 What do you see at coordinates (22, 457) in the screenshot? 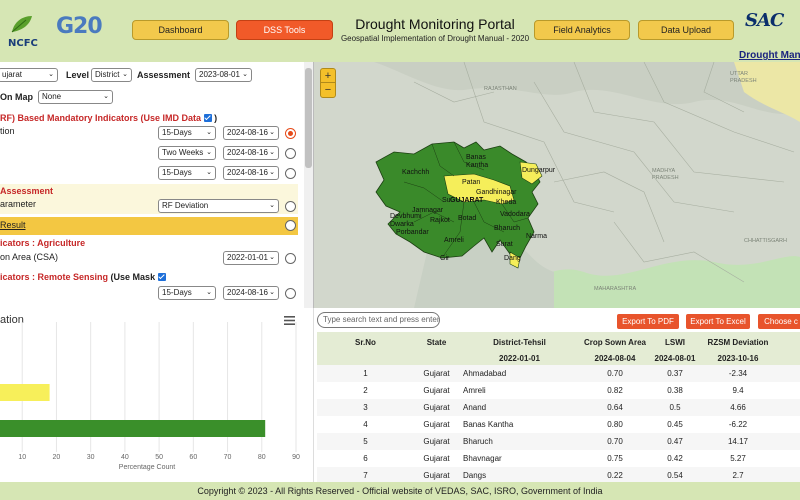
I see `chart-tick-label: 10` at bounding box center [22, 457].